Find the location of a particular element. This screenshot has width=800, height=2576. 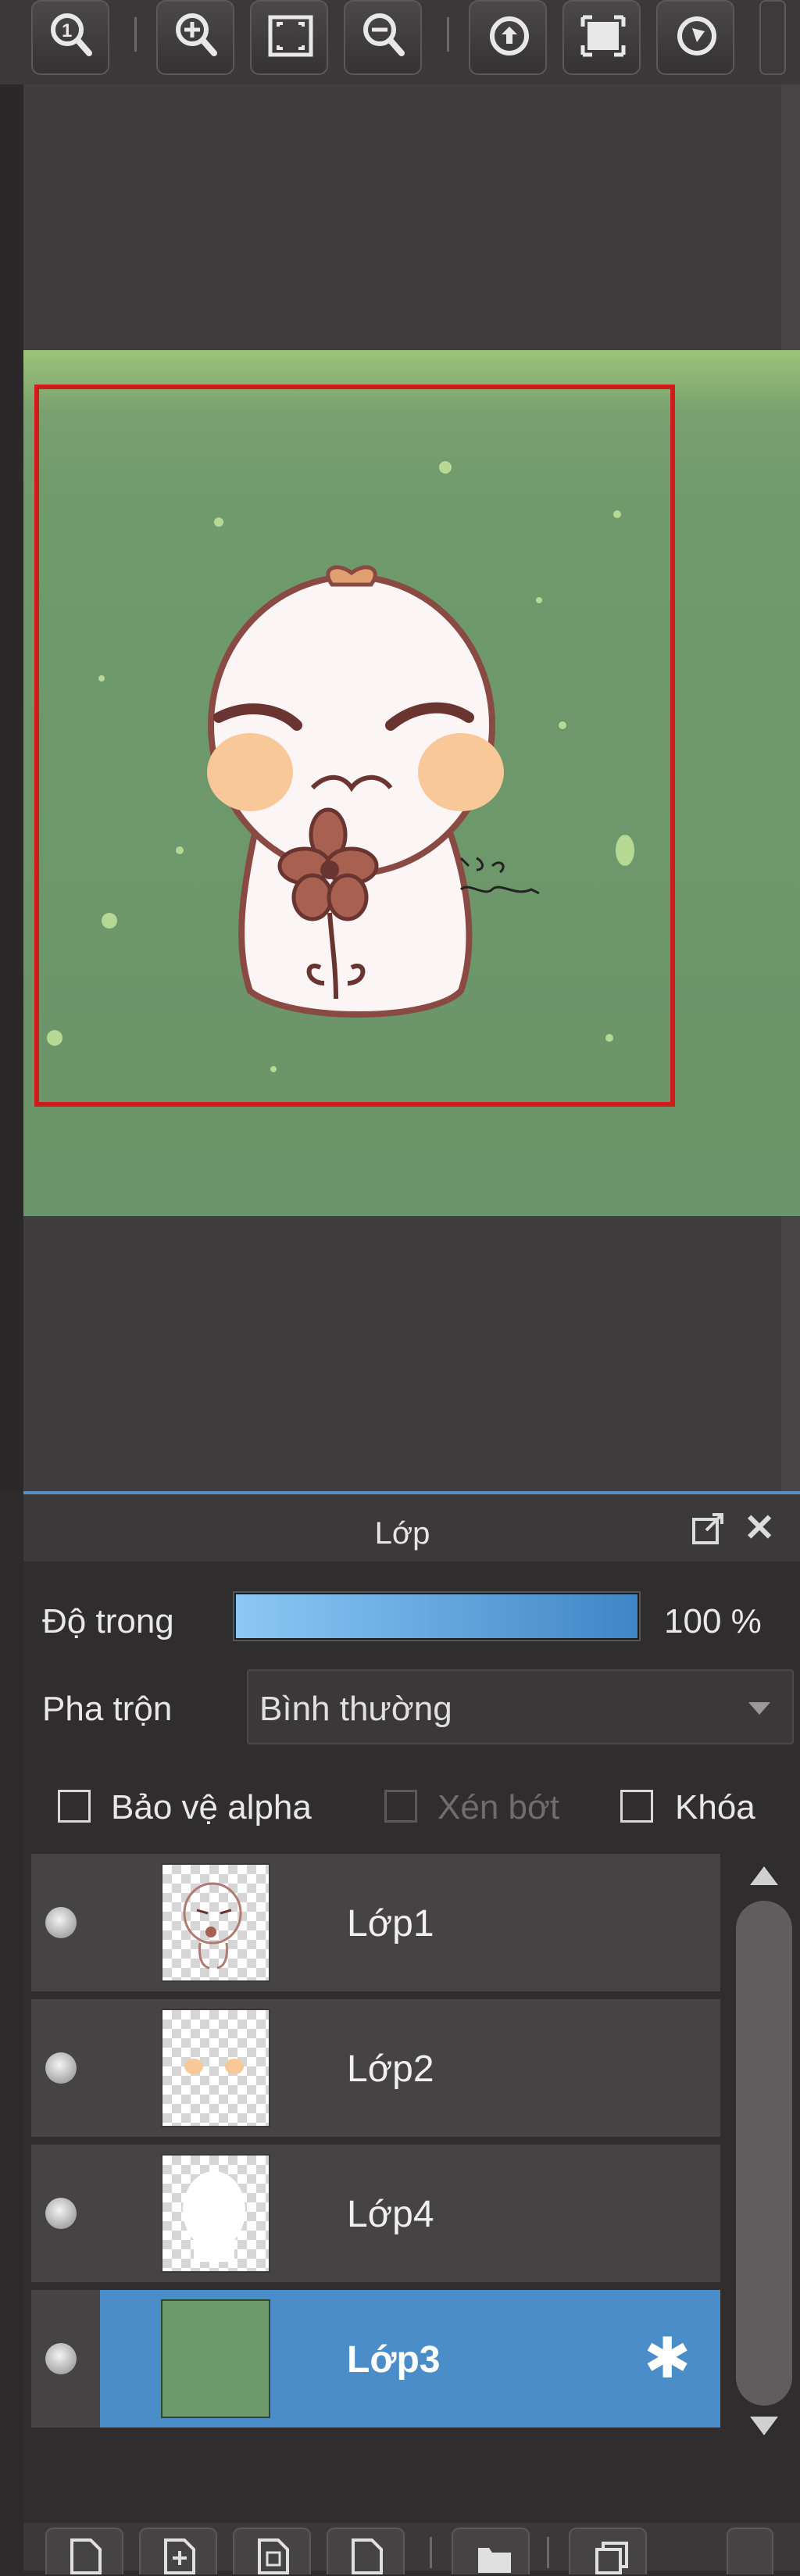

fit-screen-icon is located at coordinates (290, 36).